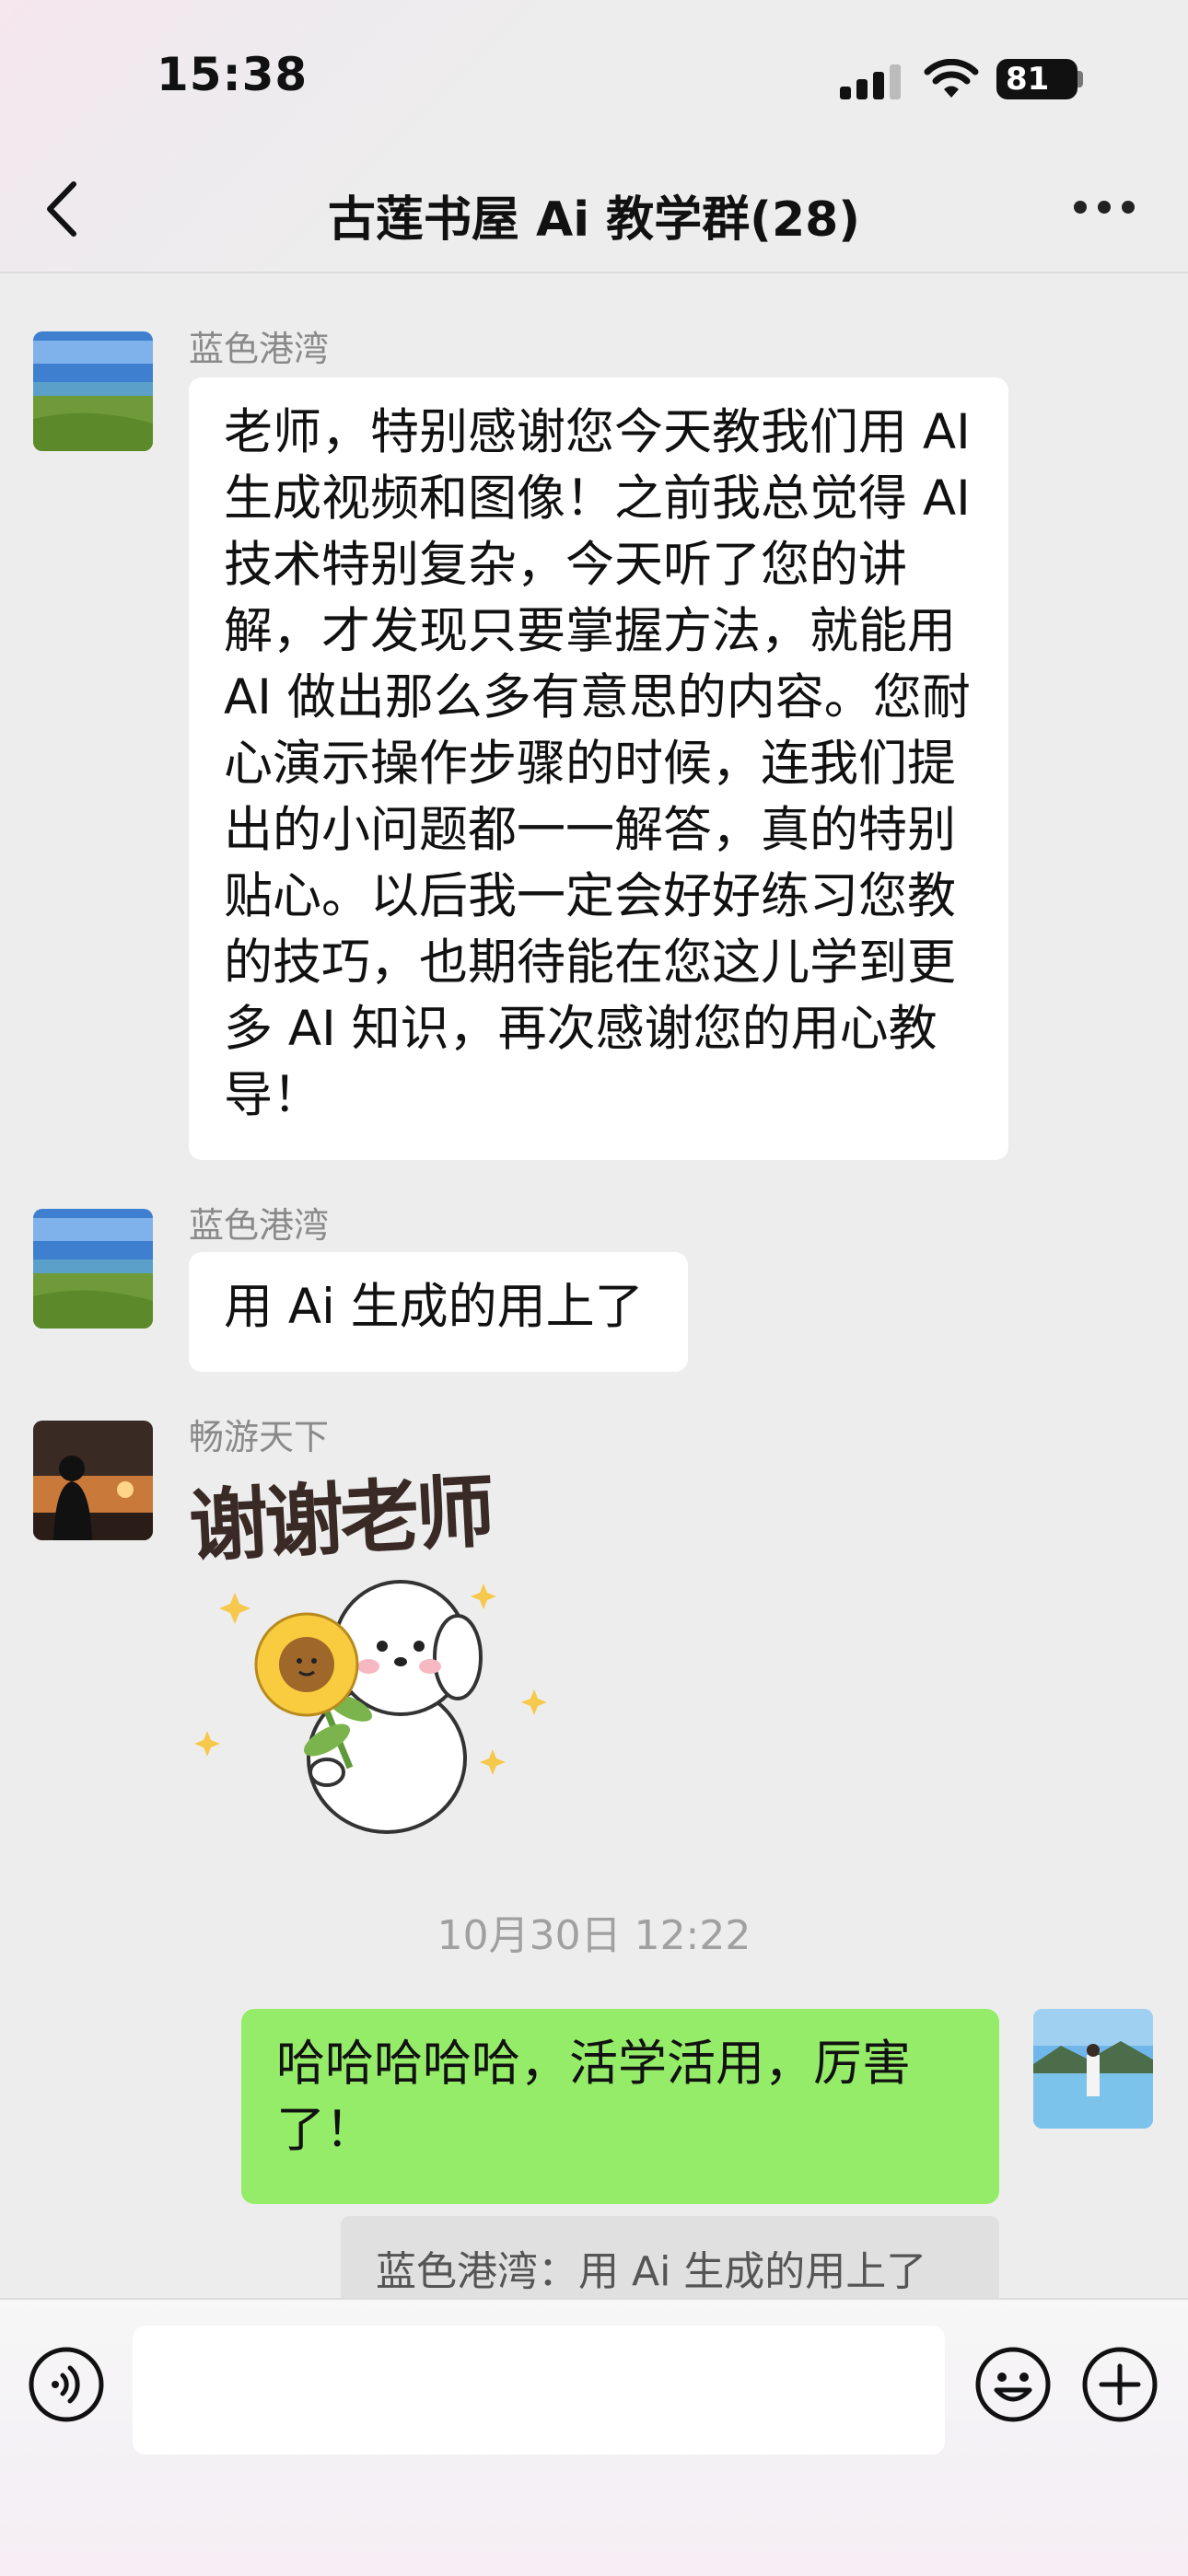 This screenshot has width=1188, height=2576. I want to click on plus-icon, so click(1120, 2384).